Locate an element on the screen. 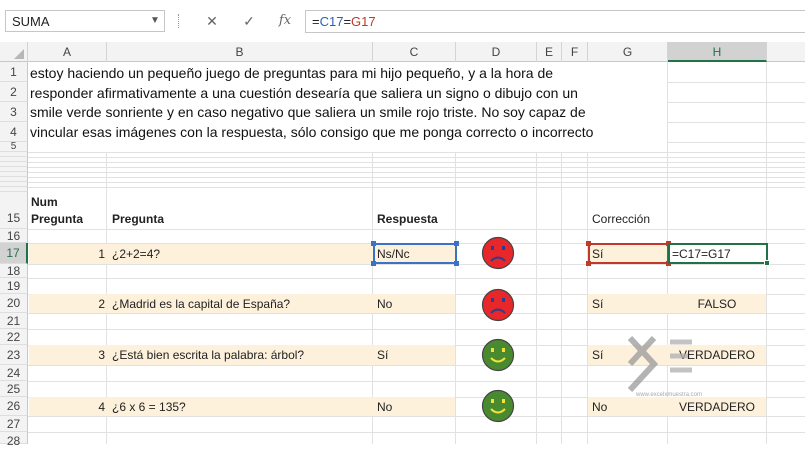 Image resolution: width=805 pixels, height=450 pixels. select-all-corner is located at coordinates (14, 52).